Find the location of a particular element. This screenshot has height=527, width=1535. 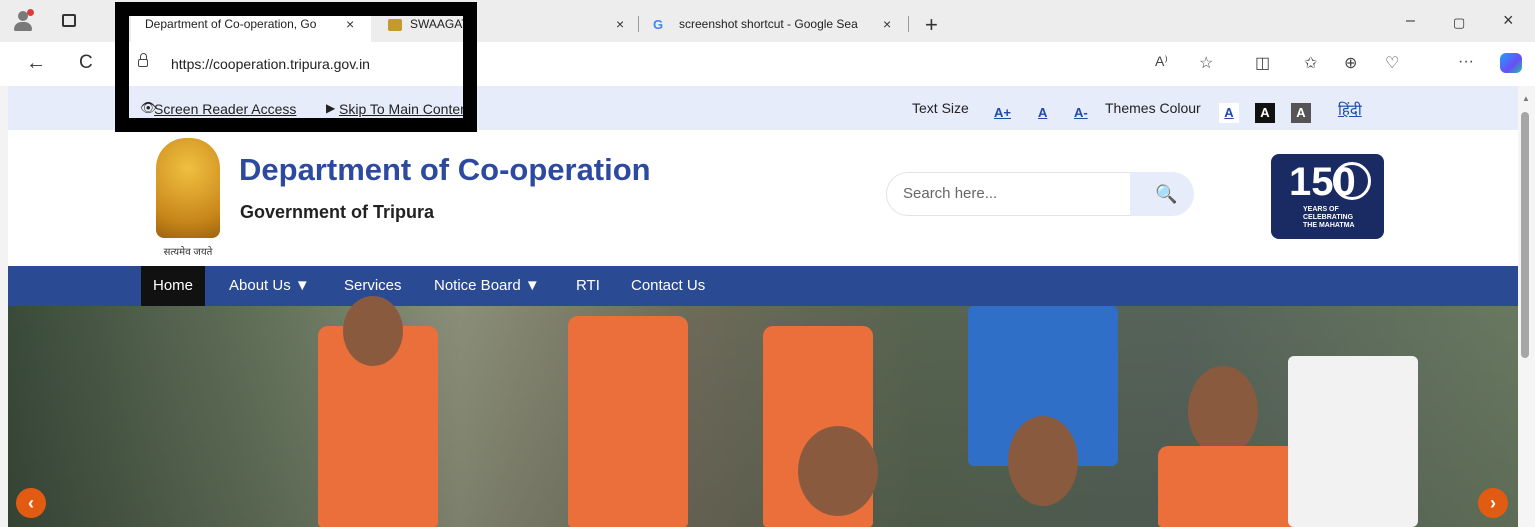

logo-caption: YEARS OF CELEBRATING THE MAHATMA is located at coordinates (1329, 217).